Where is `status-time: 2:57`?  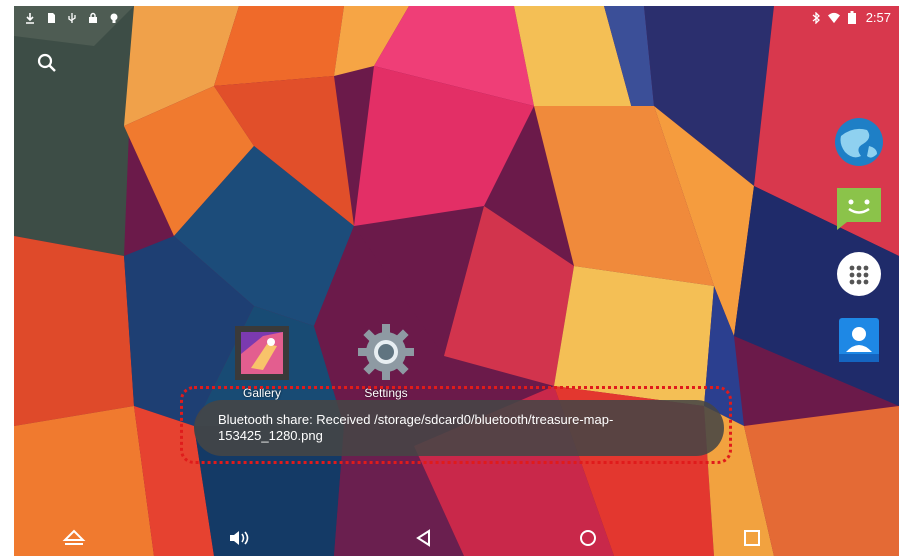
status-time: 2:57 is located at coordinates (878, 17).